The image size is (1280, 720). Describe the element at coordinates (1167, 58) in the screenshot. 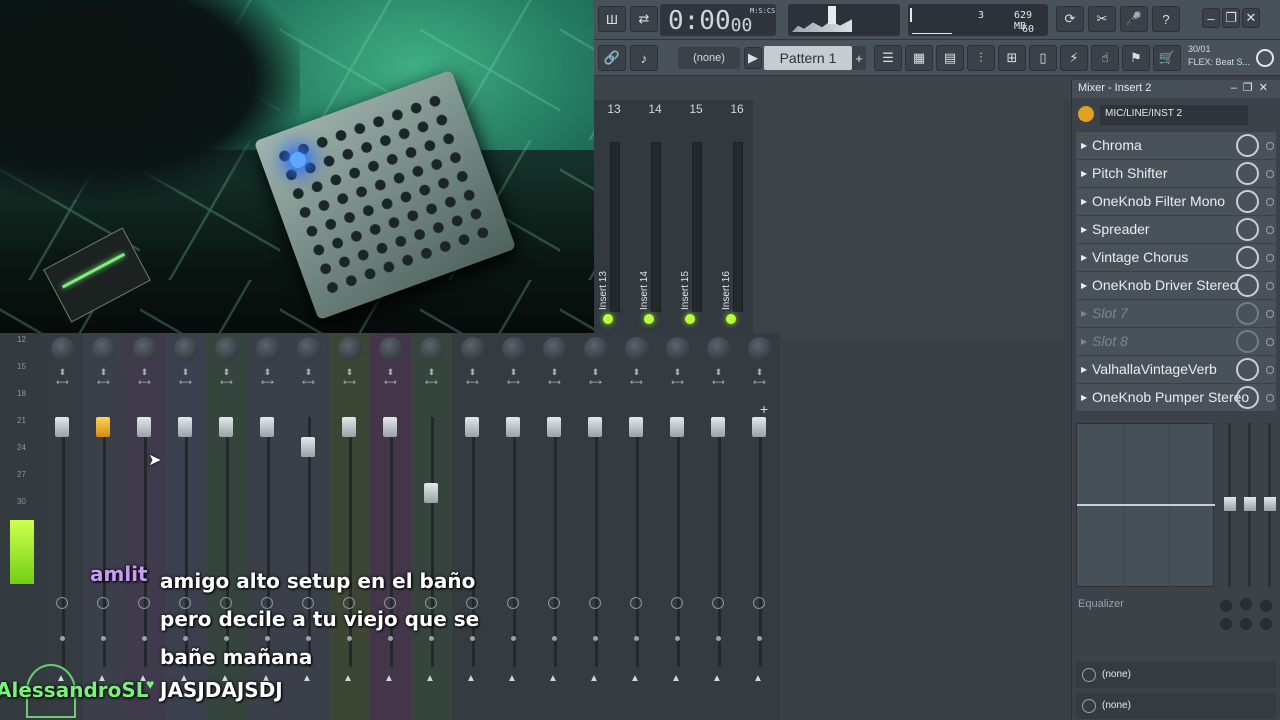

I see `shop-icon: 🛒` at that location.